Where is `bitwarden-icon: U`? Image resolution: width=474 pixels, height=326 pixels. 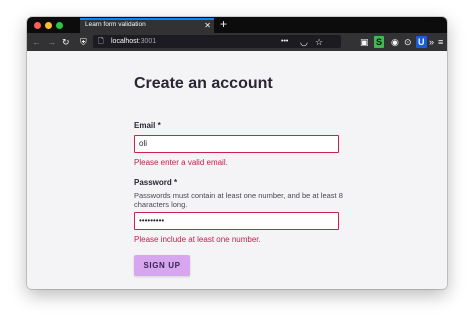 bitwarden-icon: U is located at coordinates (421, 42).